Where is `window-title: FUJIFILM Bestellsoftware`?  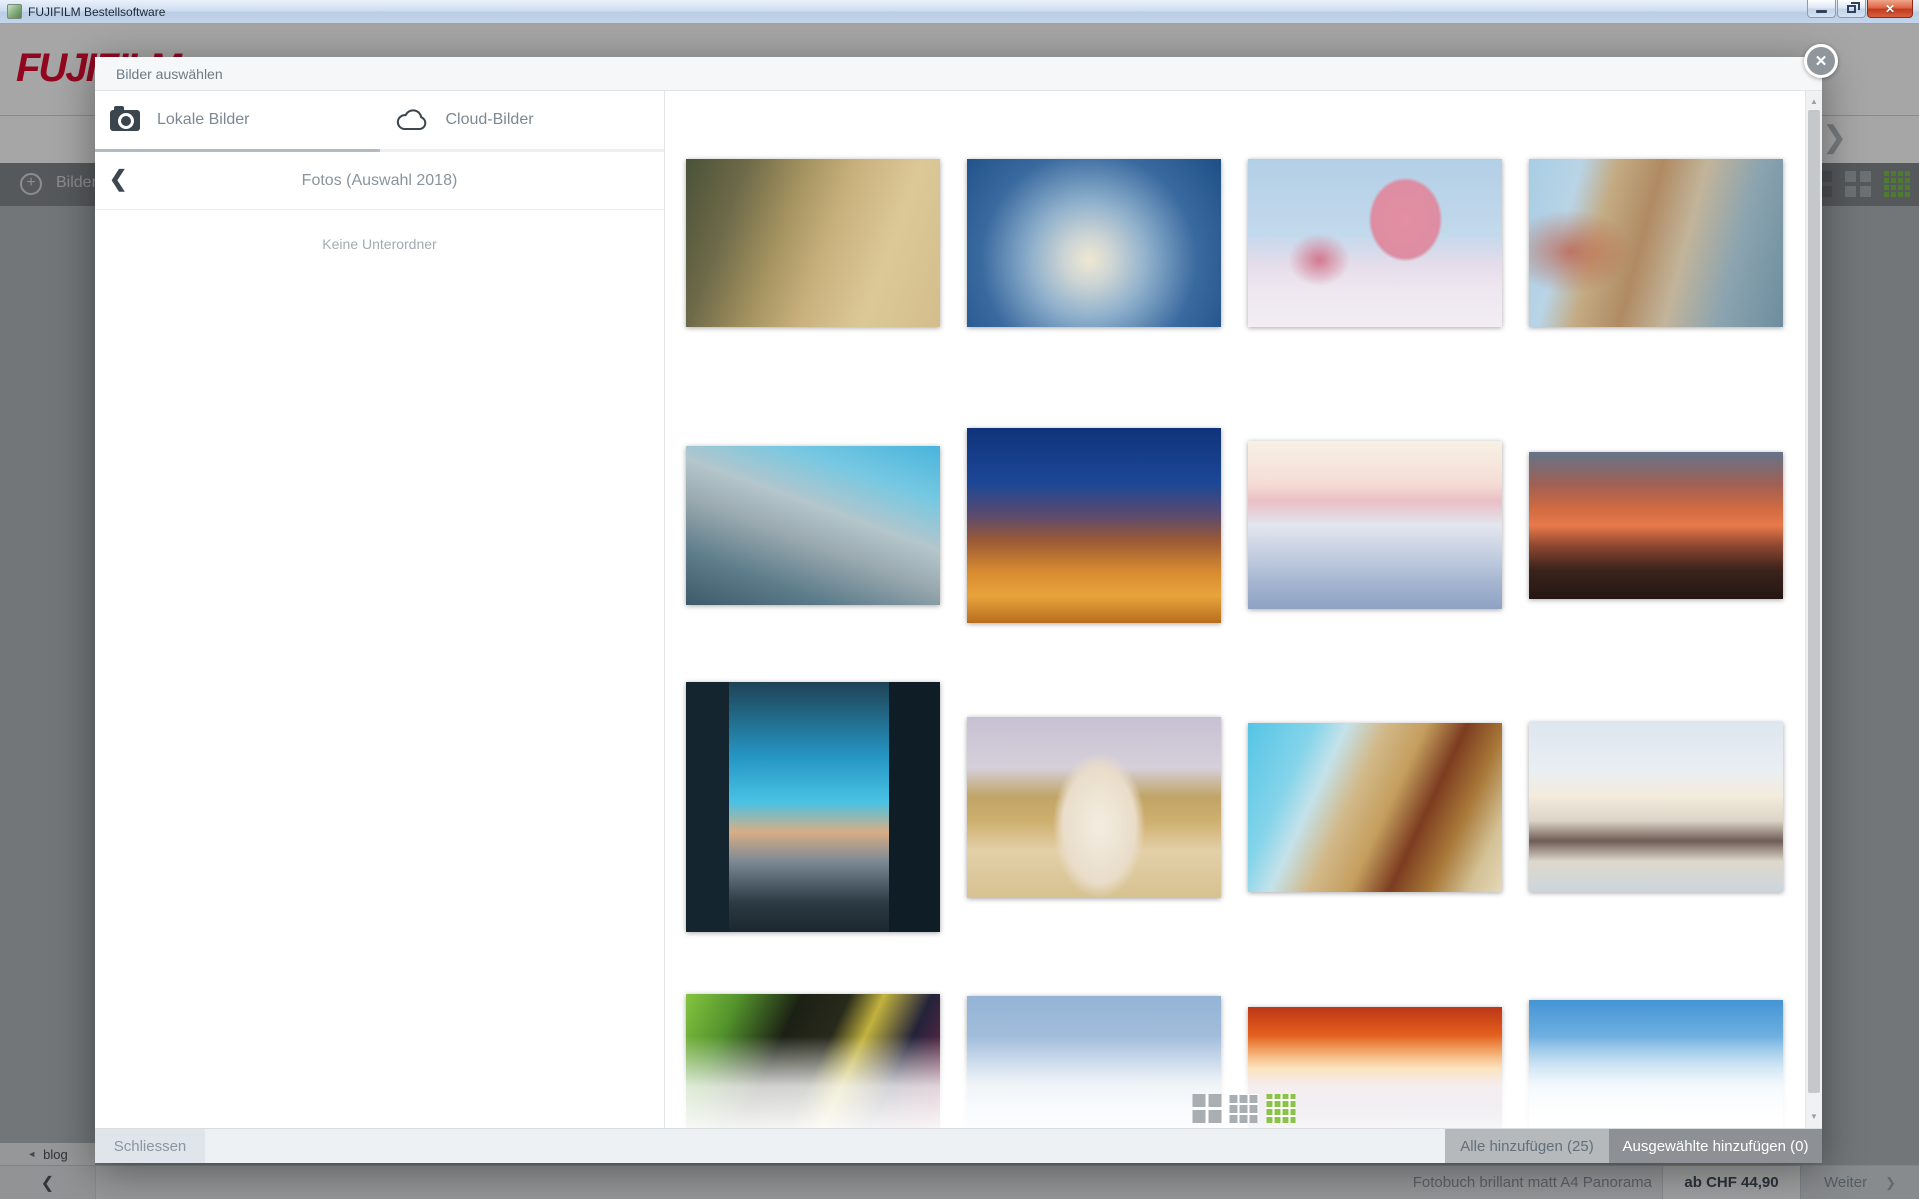
window-title: FUJIFILM Bestellsoftware is located at coordinates (97, 11).